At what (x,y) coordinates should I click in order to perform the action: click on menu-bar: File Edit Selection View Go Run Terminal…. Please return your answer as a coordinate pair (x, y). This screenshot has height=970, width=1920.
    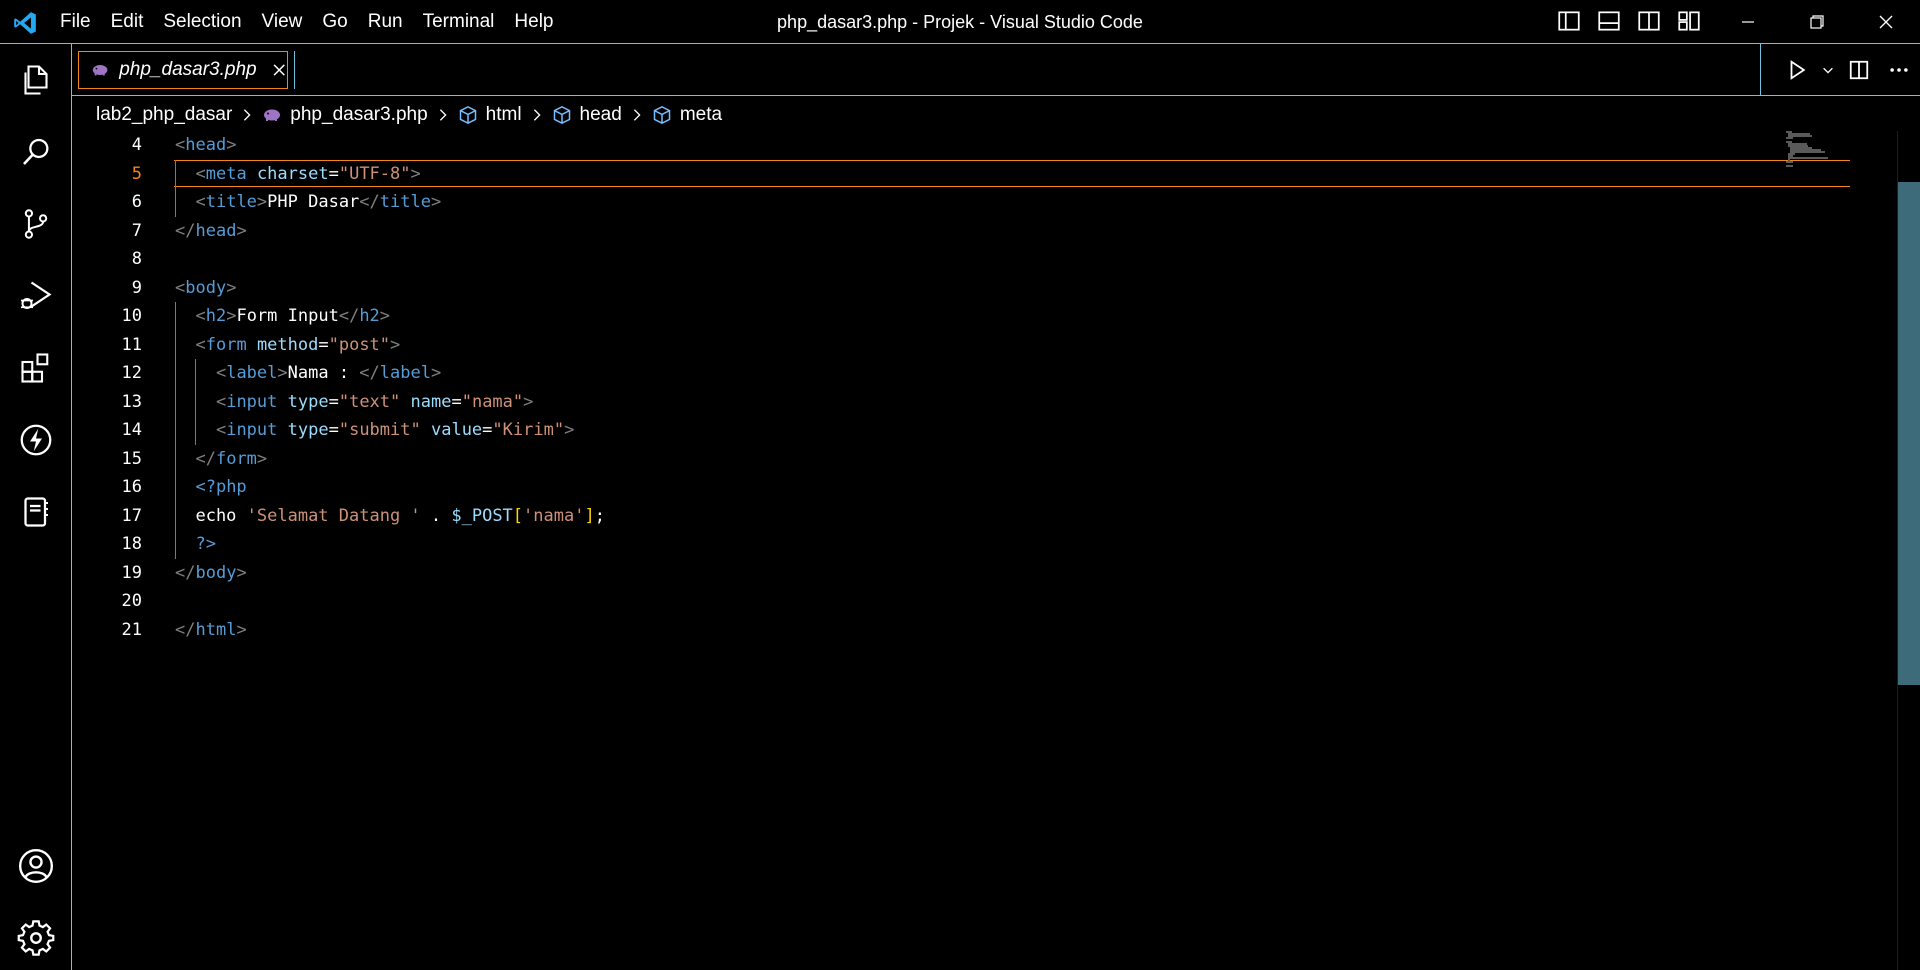
    Looking at the image, I should click on (307, 22).